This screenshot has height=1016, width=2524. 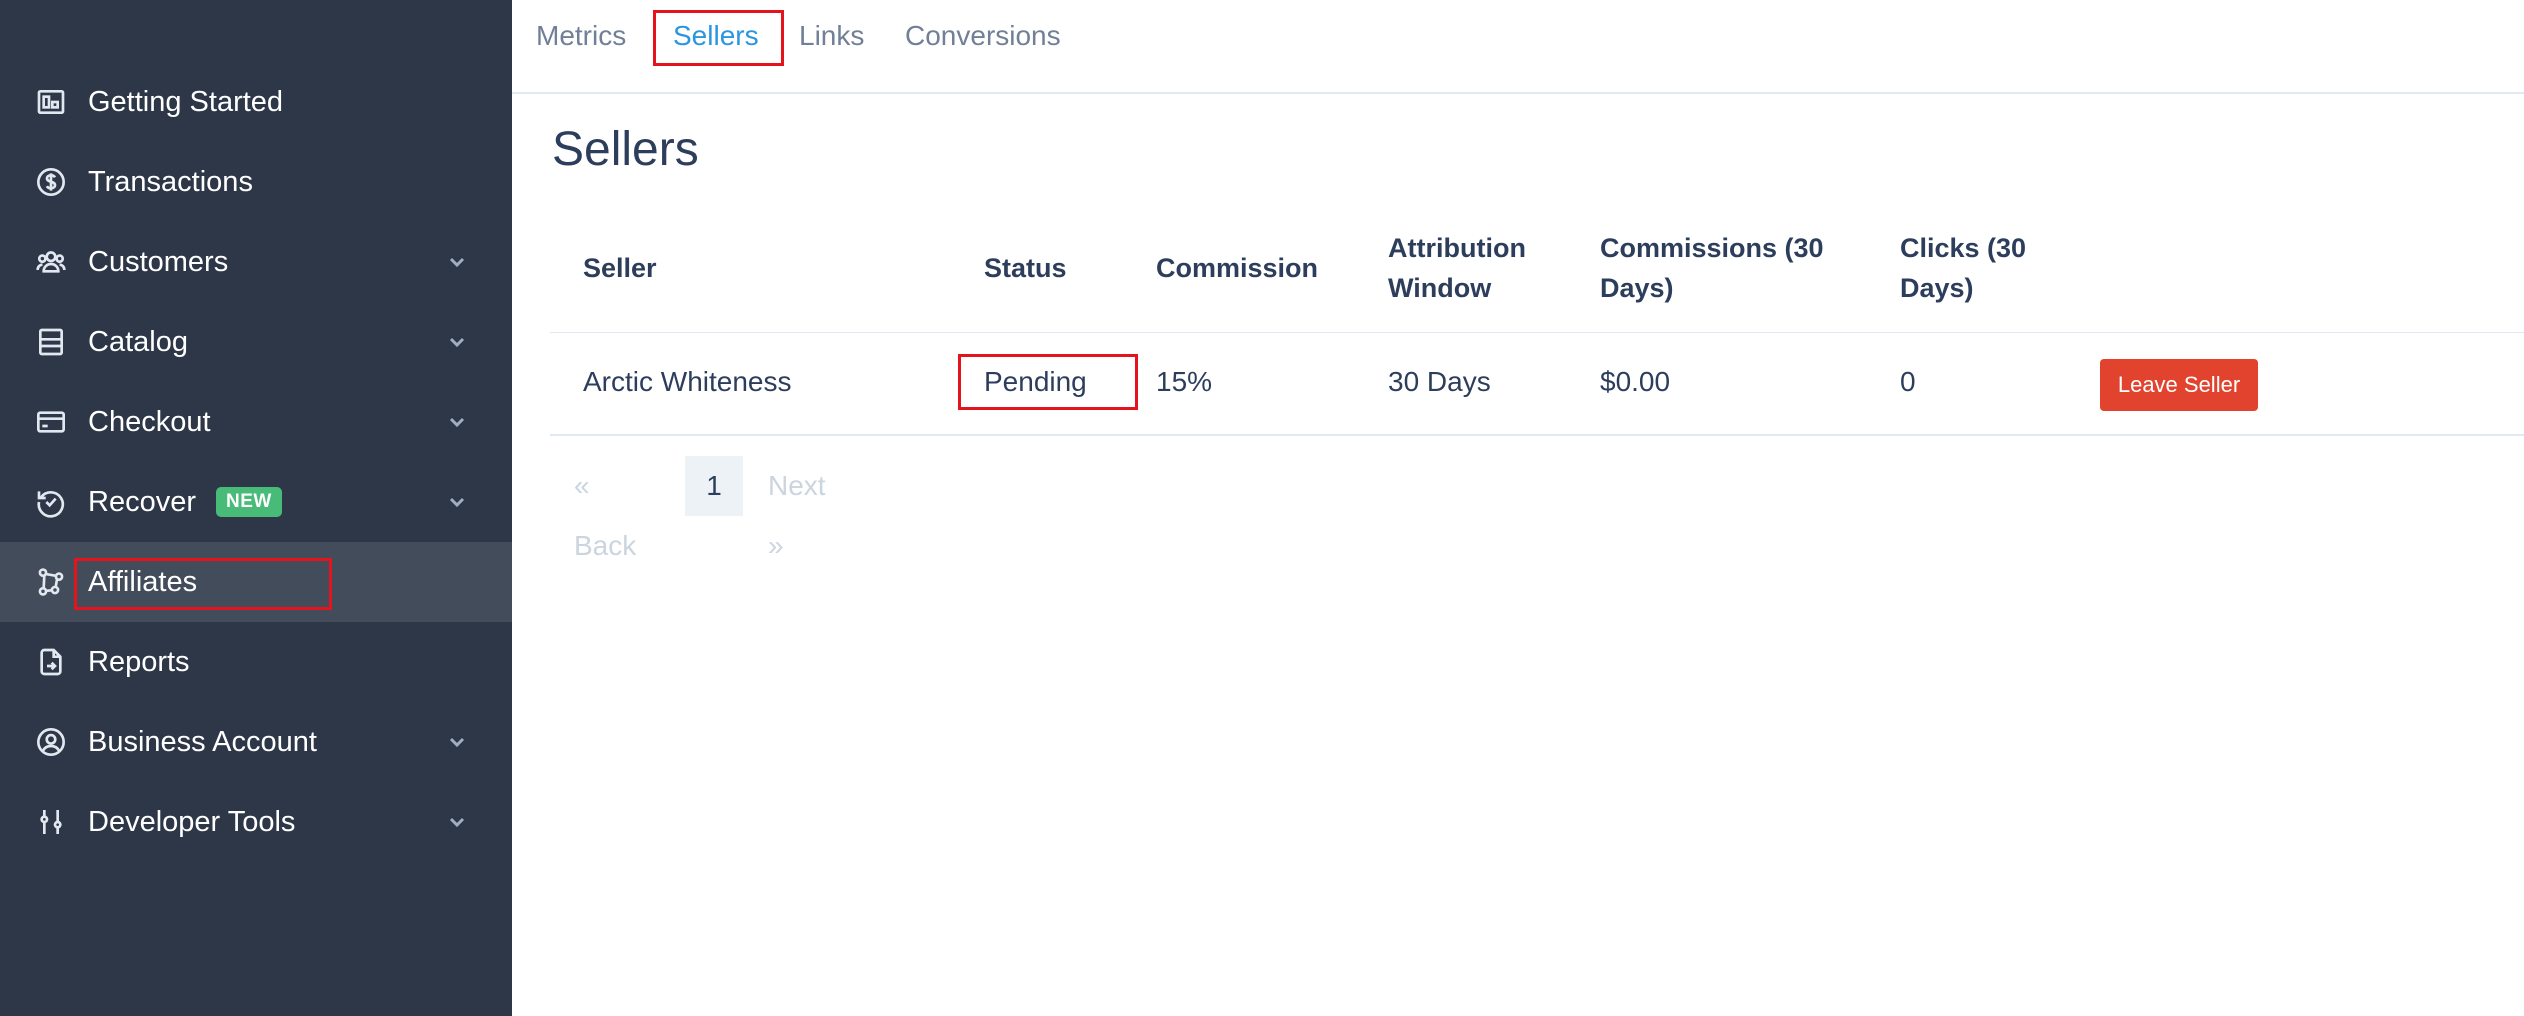 I want to click on sidebar-item-affiliates: Affiliates, so click(x=256, y=582).